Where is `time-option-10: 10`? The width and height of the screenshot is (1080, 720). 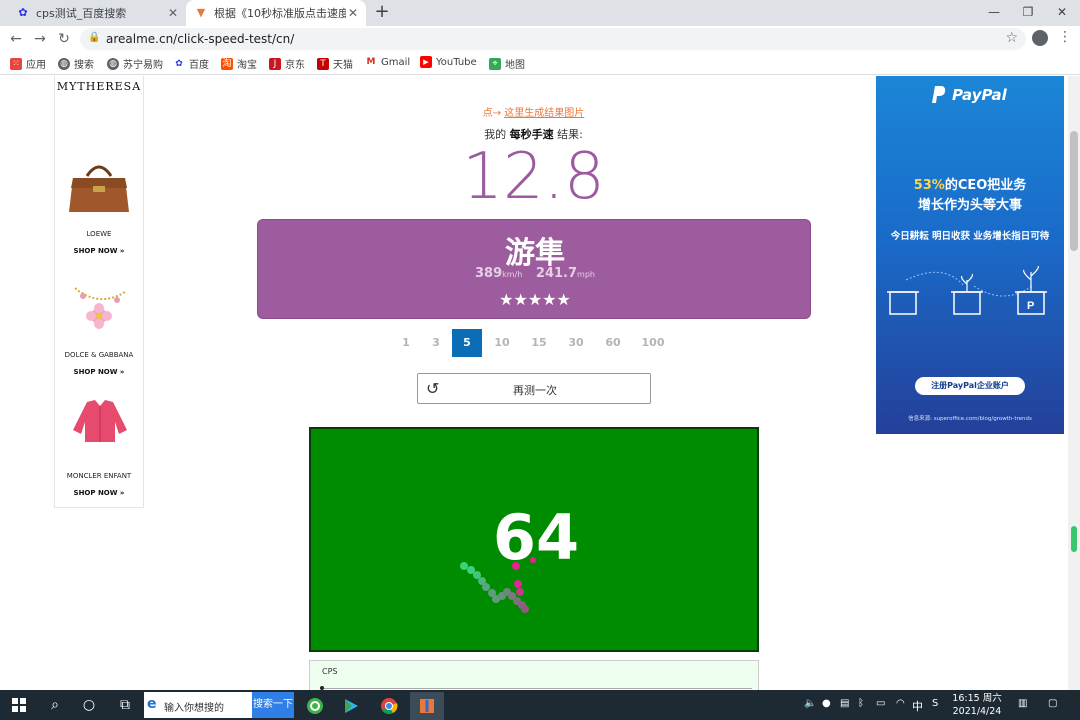 time-option-10: 10 is located at coordinates (502, 343).